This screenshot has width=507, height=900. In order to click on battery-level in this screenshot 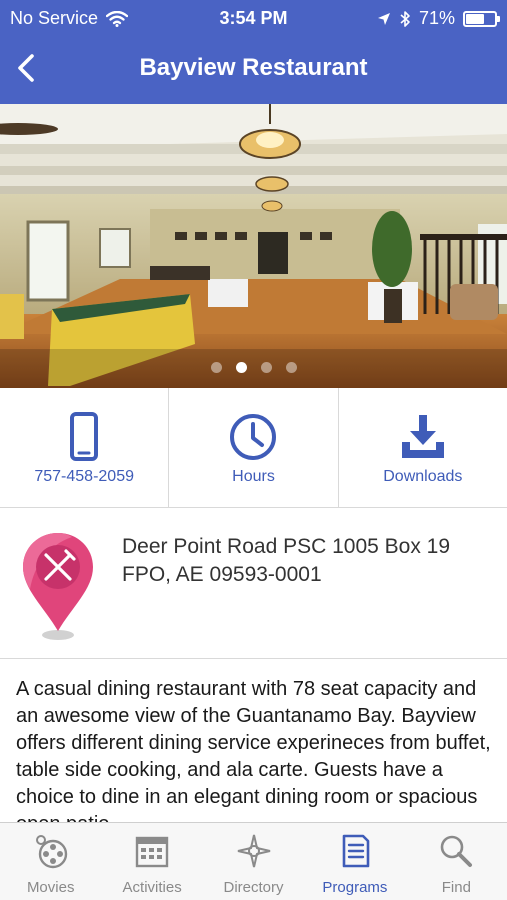, I will do `click(475, 18)`.